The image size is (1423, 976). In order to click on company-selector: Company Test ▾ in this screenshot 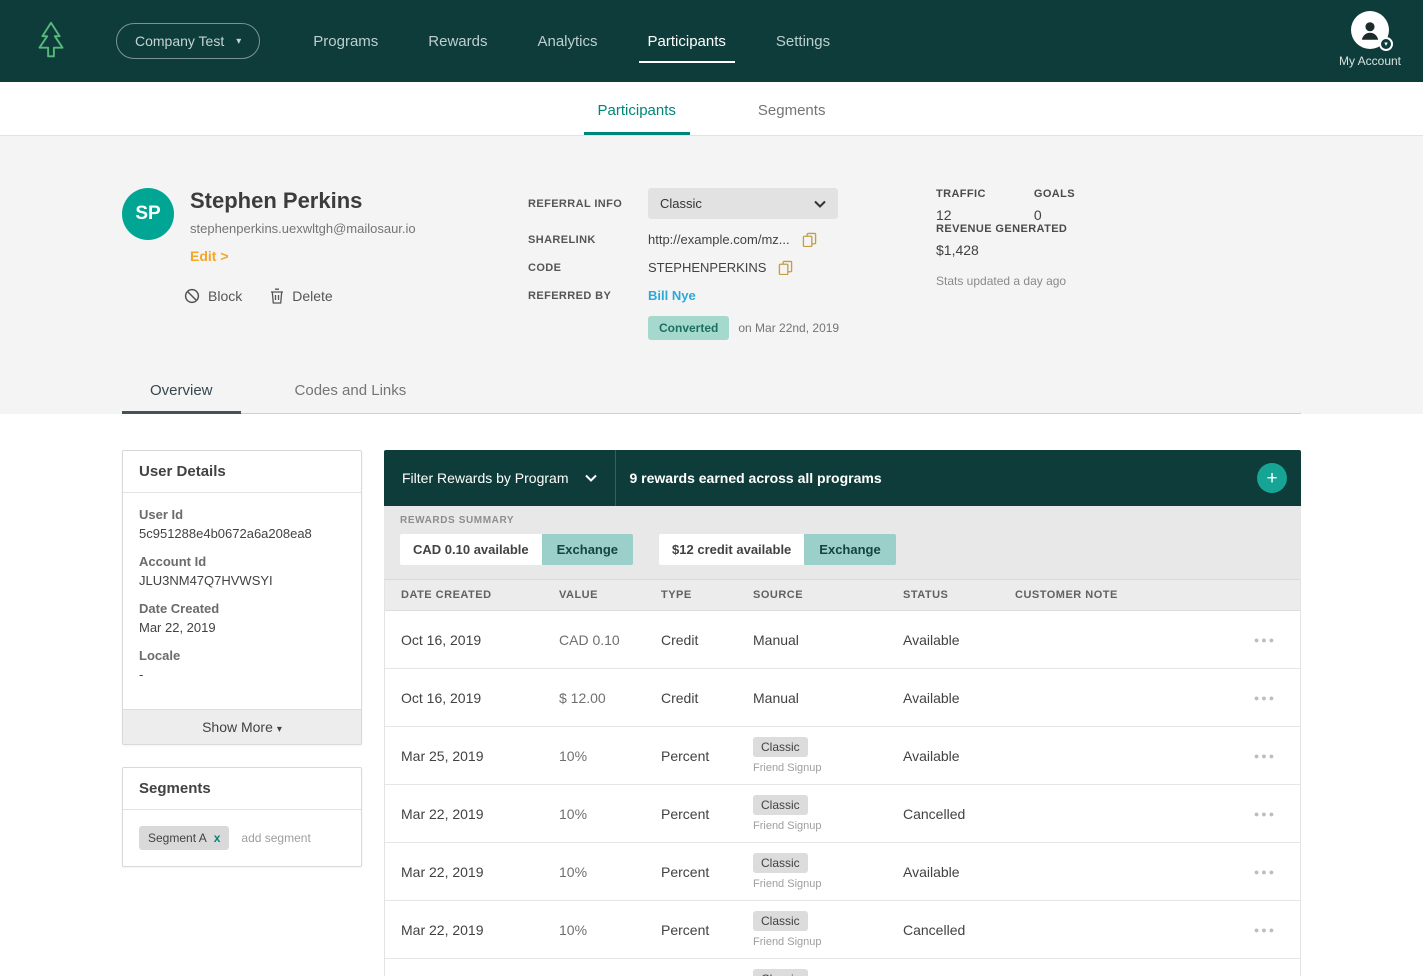, I will do `click(188, 41)`.